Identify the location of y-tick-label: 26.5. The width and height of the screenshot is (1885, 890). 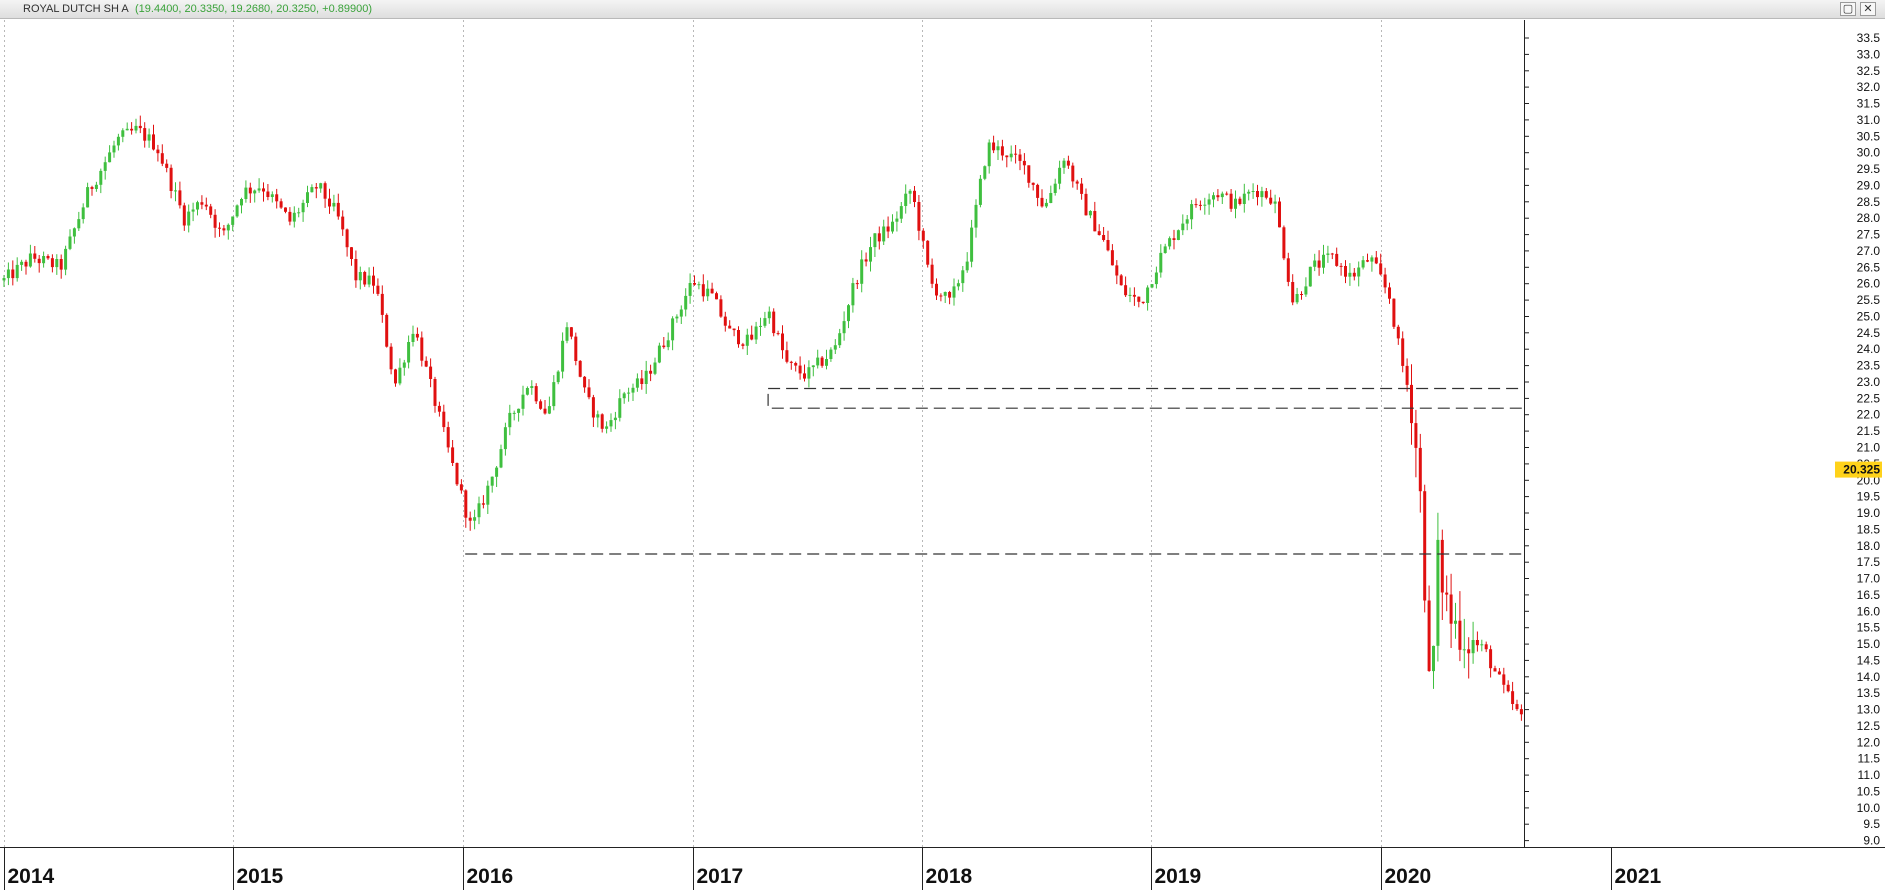
(1869, 267).